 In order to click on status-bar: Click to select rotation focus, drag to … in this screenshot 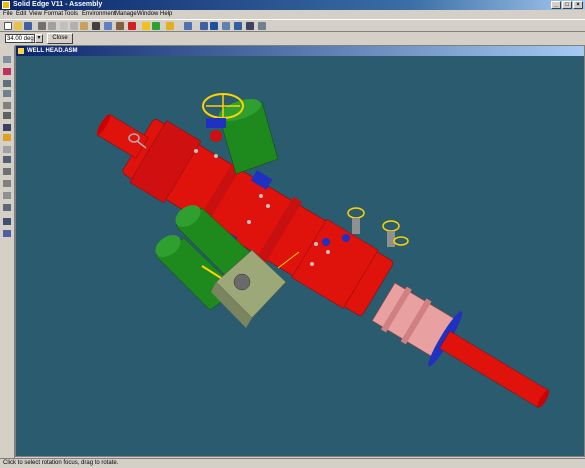, I will do `click(292, 463)`.